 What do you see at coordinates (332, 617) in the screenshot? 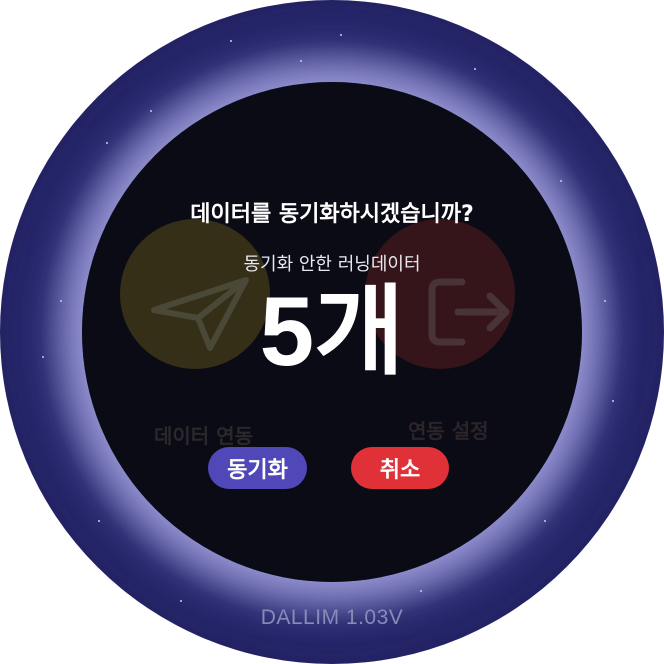
I see `app-version: DALLIM 1.03V` at bounding box center [332, 617].